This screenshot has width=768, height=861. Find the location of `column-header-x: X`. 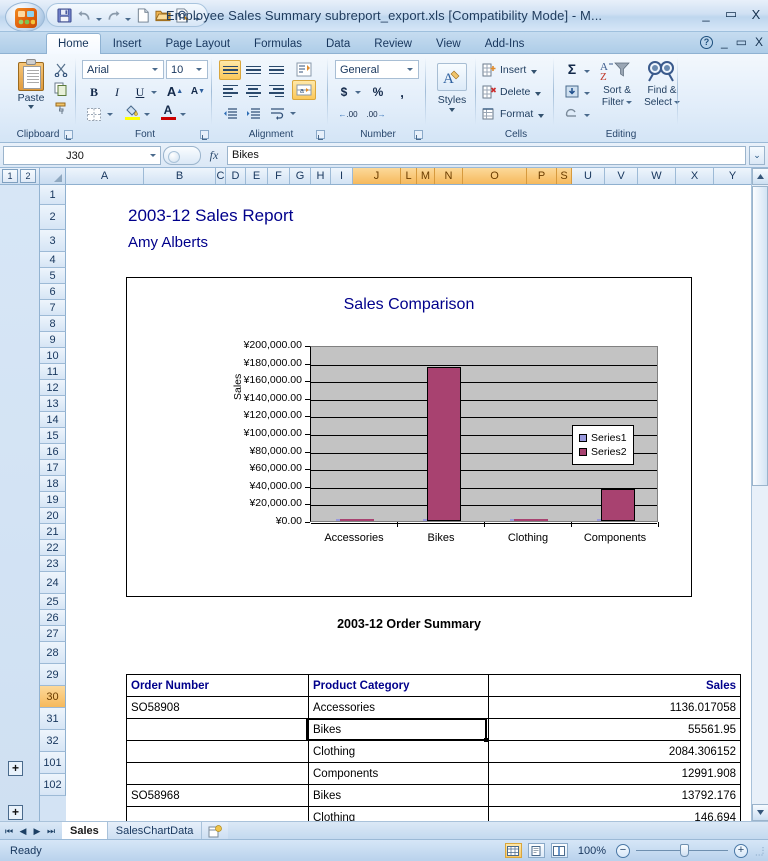

column-header-x: X is located at coordinates (695, 176).